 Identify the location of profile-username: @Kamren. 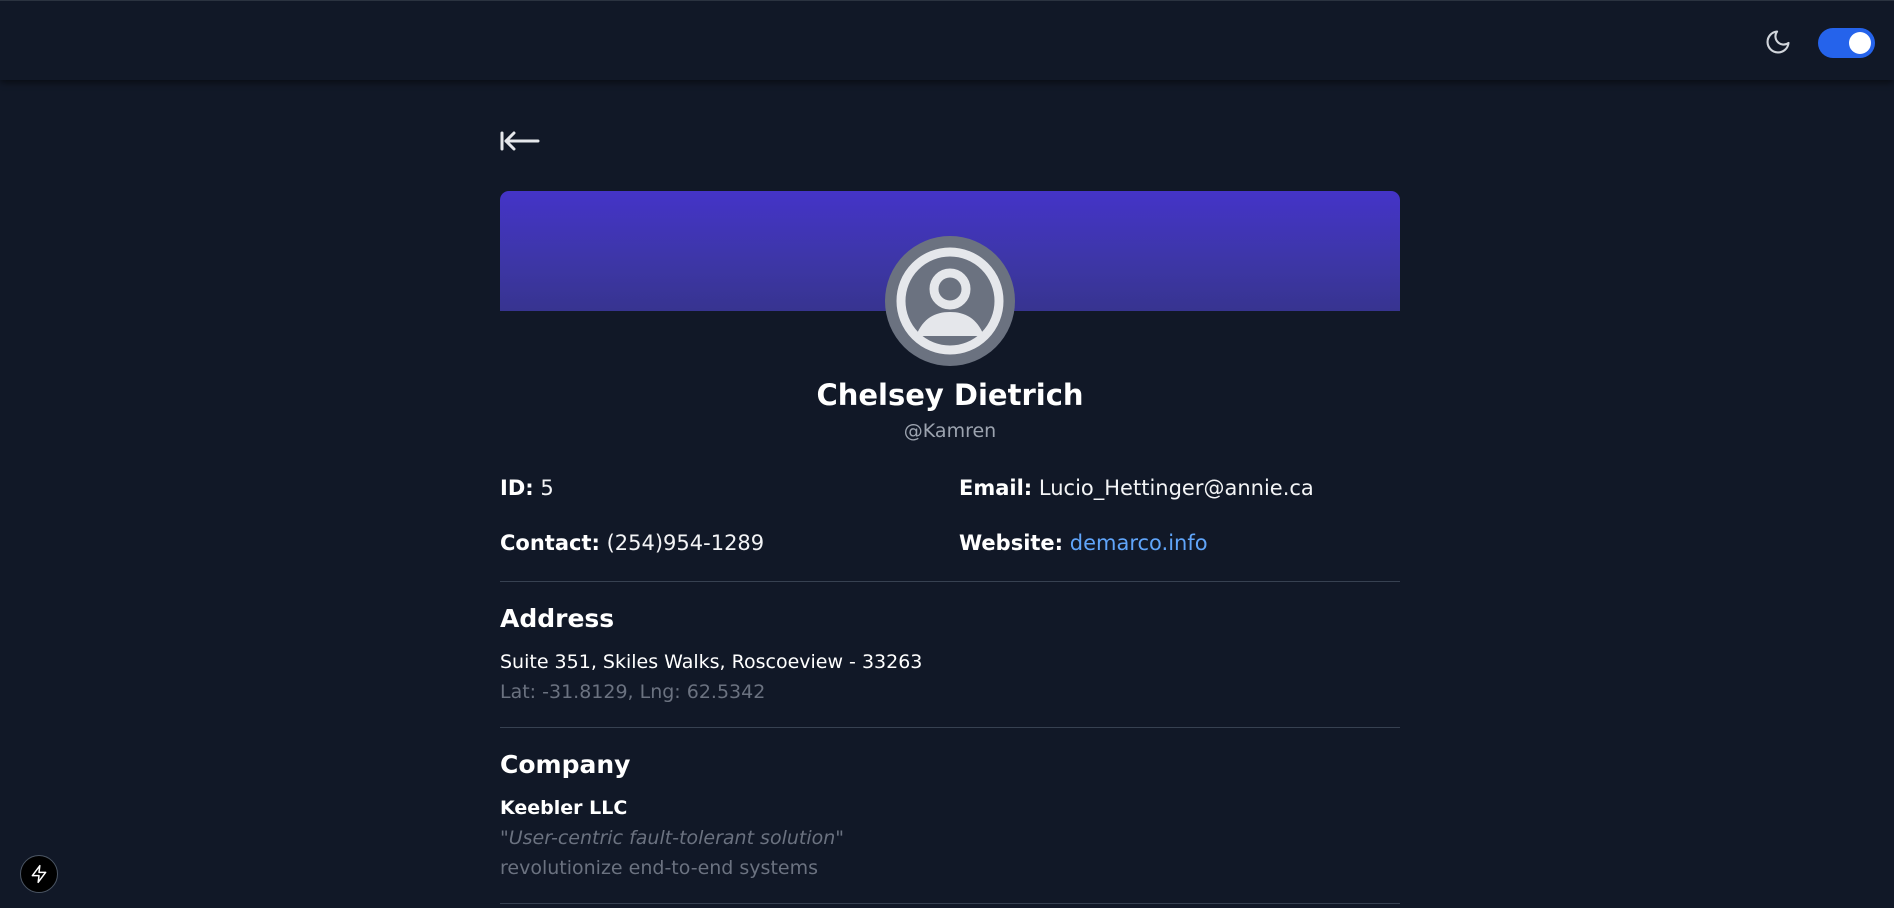
(950, 431).